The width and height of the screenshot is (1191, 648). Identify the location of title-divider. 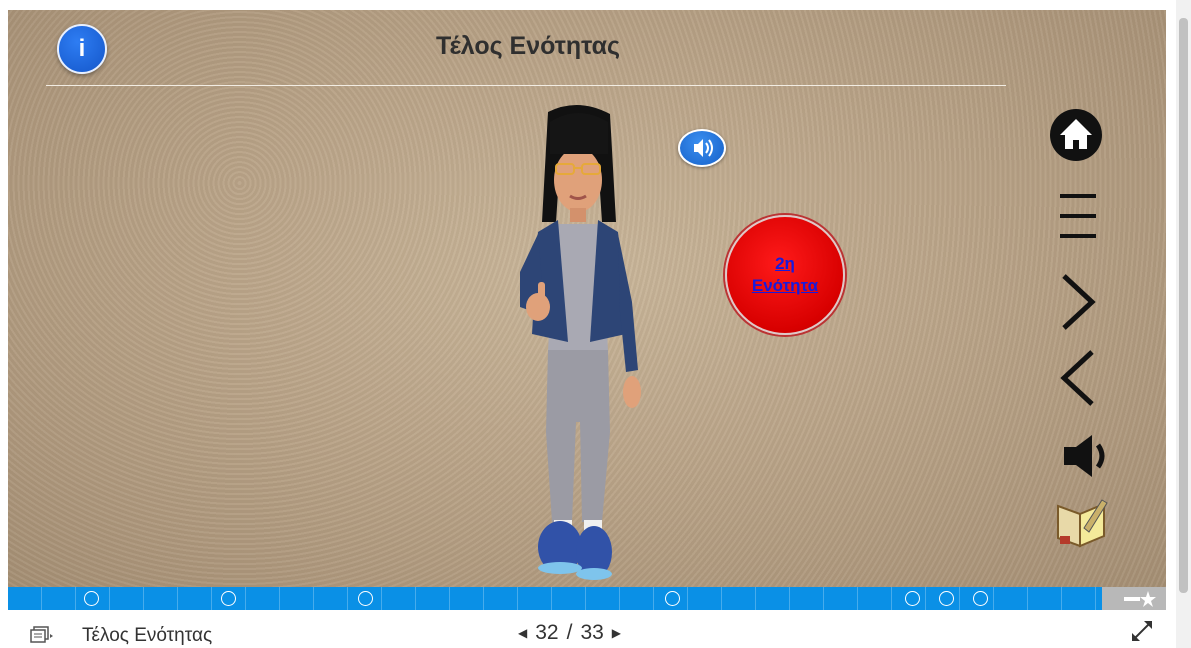
(526, 85).